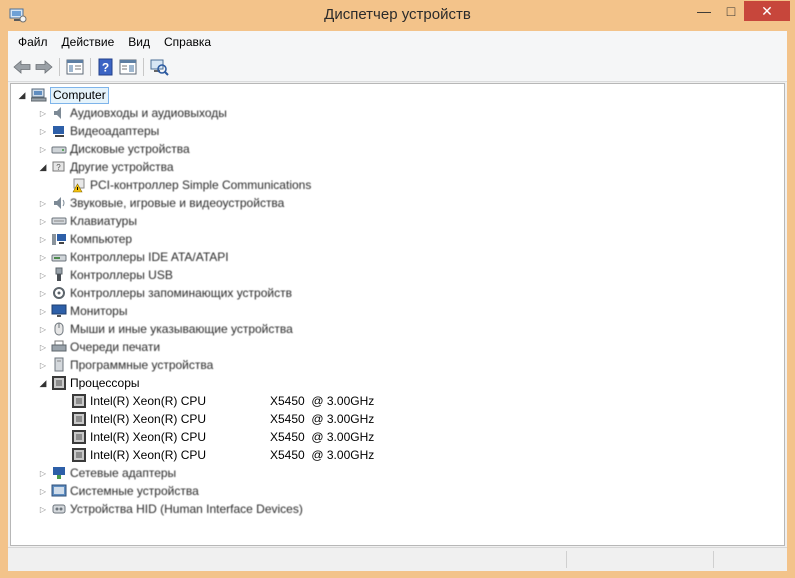  I want to click on tree-child-pci-controller: PCI-контроллер Simple Communications, so click(191, 185).